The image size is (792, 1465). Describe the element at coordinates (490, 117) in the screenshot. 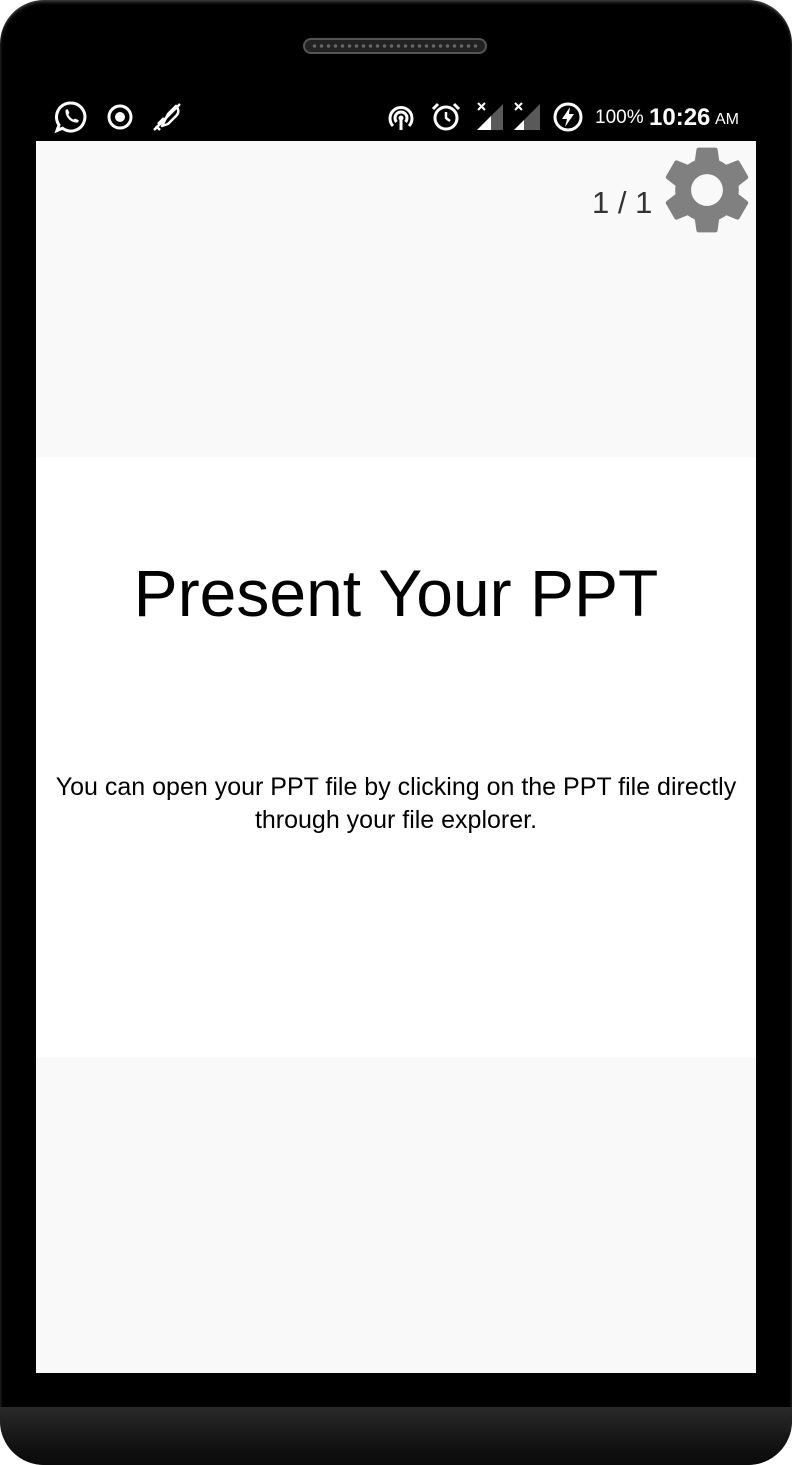

I see `signal-1-icon` at that location.